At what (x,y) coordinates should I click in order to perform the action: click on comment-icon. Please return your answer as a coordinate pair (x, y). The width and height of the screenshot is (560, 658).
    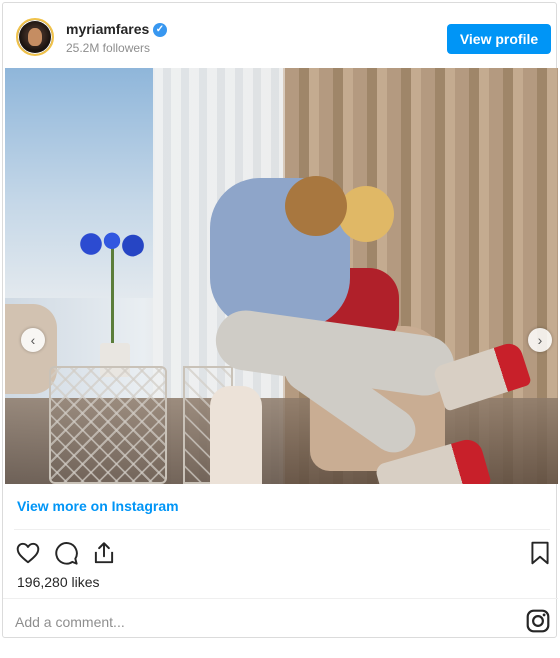
    Looking at the image, I should click on (66, 553).